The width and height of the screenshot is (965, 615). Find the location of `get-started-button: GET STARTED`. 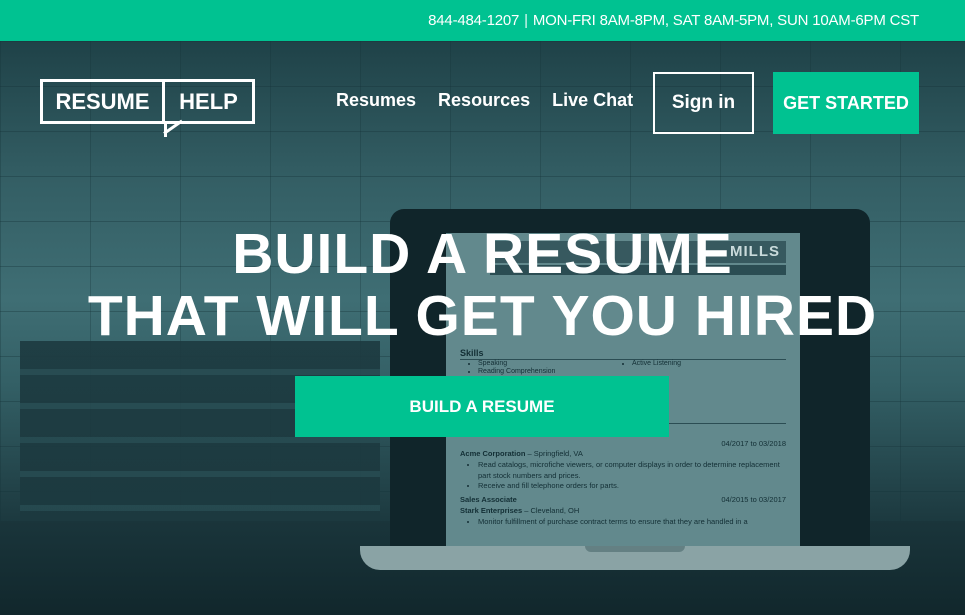

get-started-button: GET STARTED is located at coordinates (846, 103).